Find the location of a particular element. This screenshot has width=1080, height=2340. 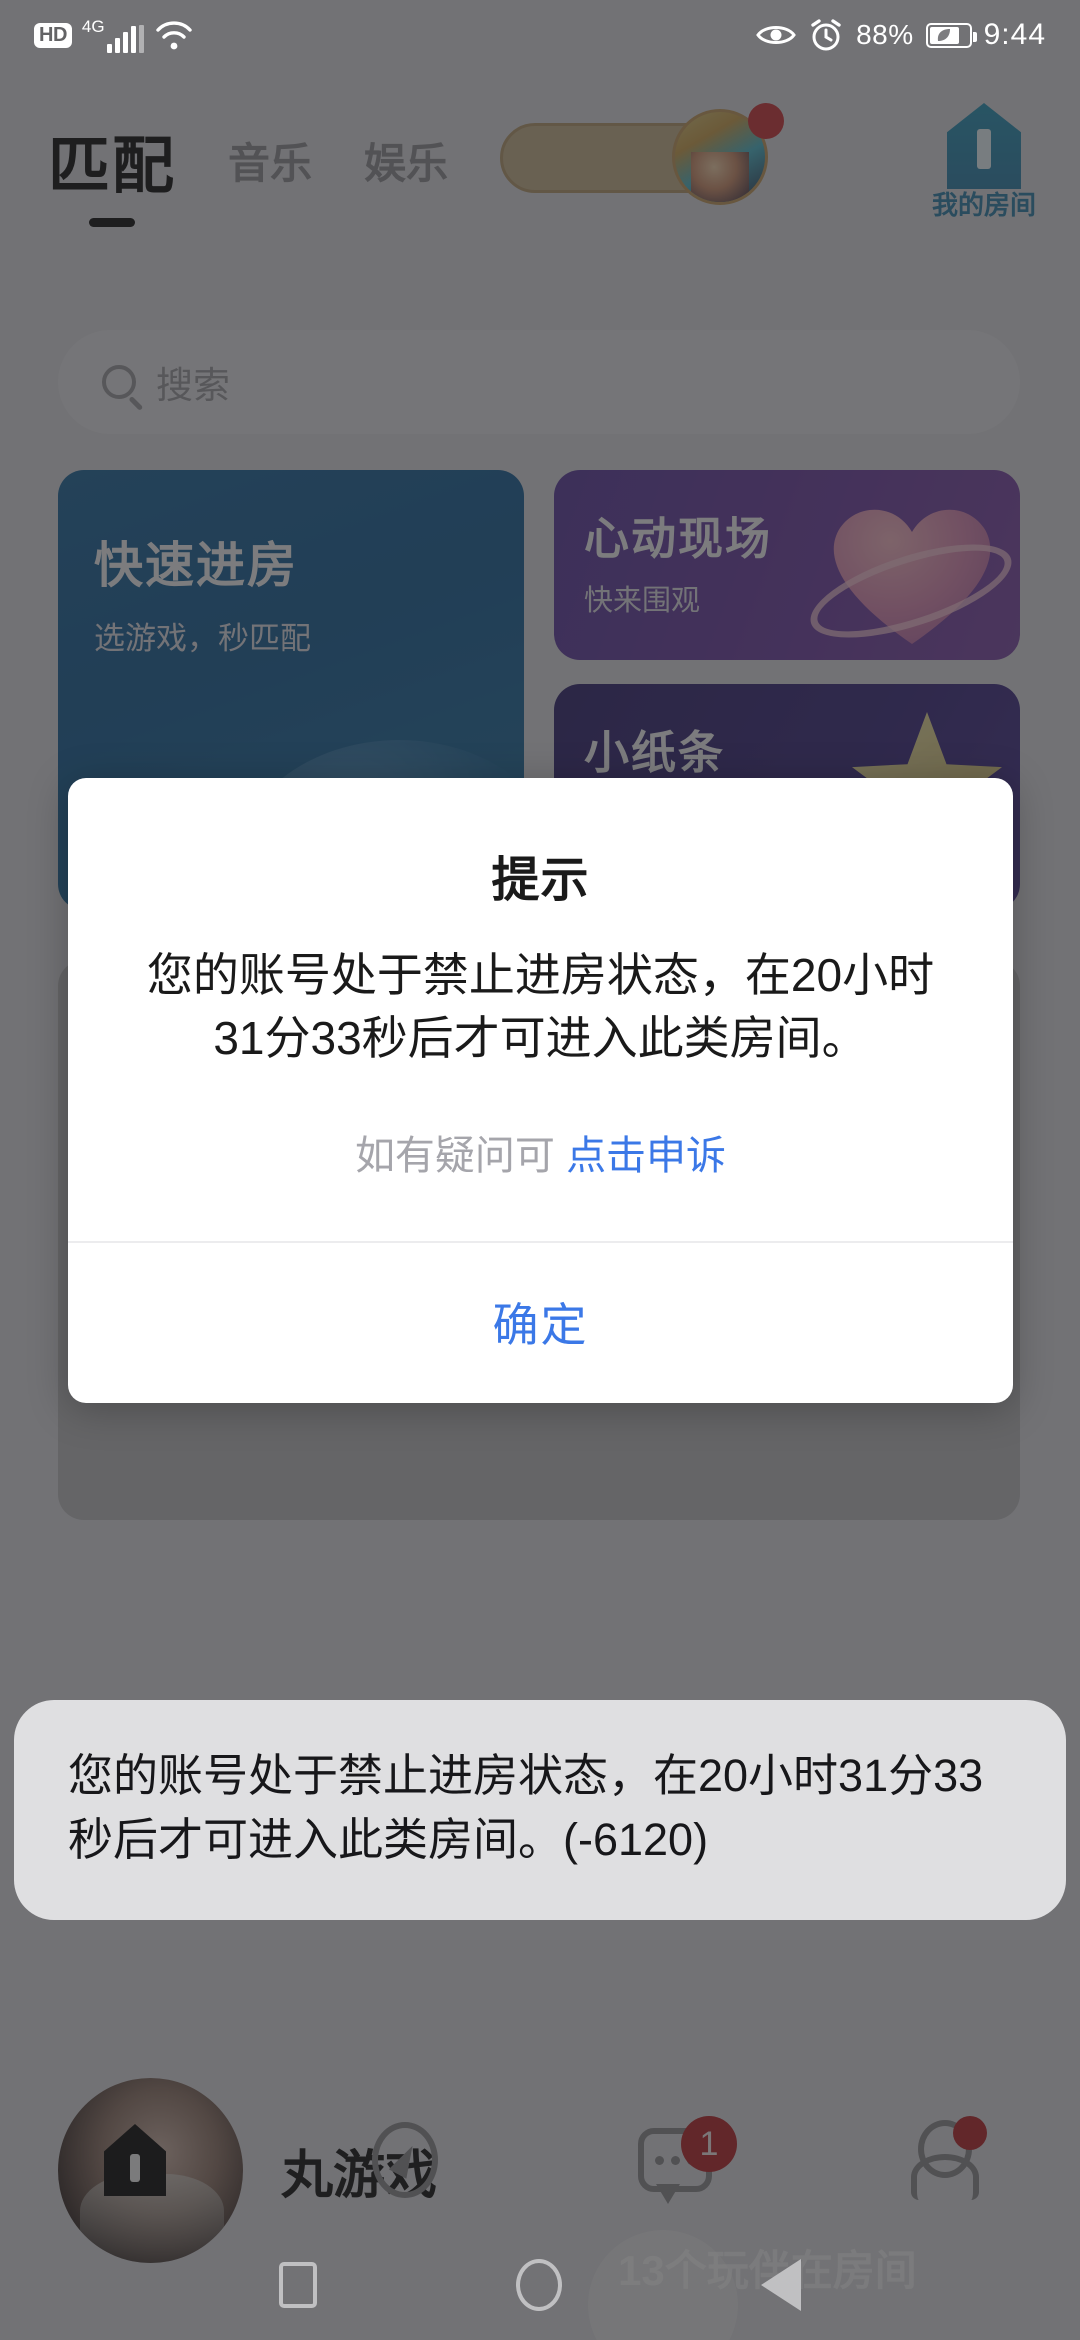

appeal-link: 点击申诉 is located at coordinates (646, 1156).